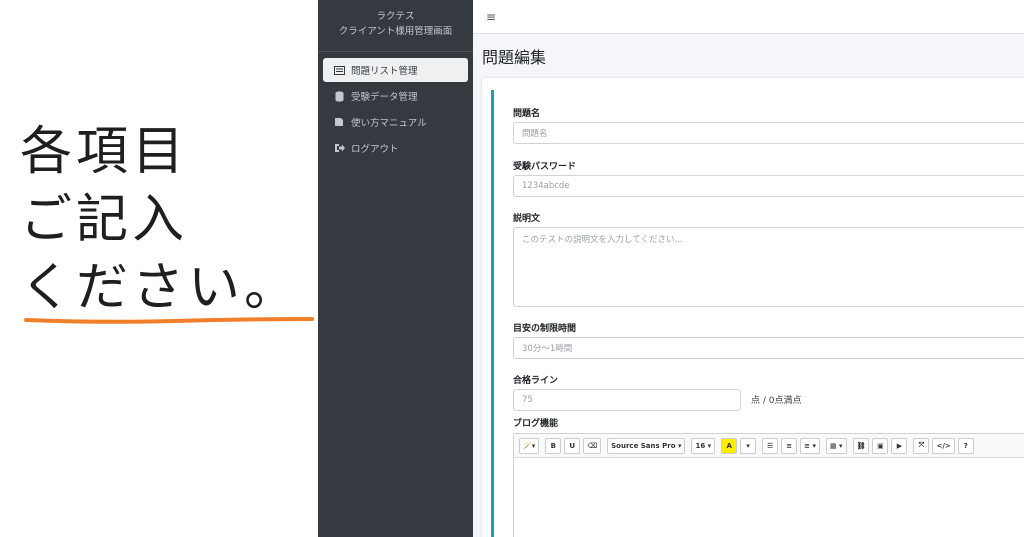  Describe the element at coordinates (389, 123) in the screenshot. I see `sidebar-item-label: 使い方マニュアル` at that location.